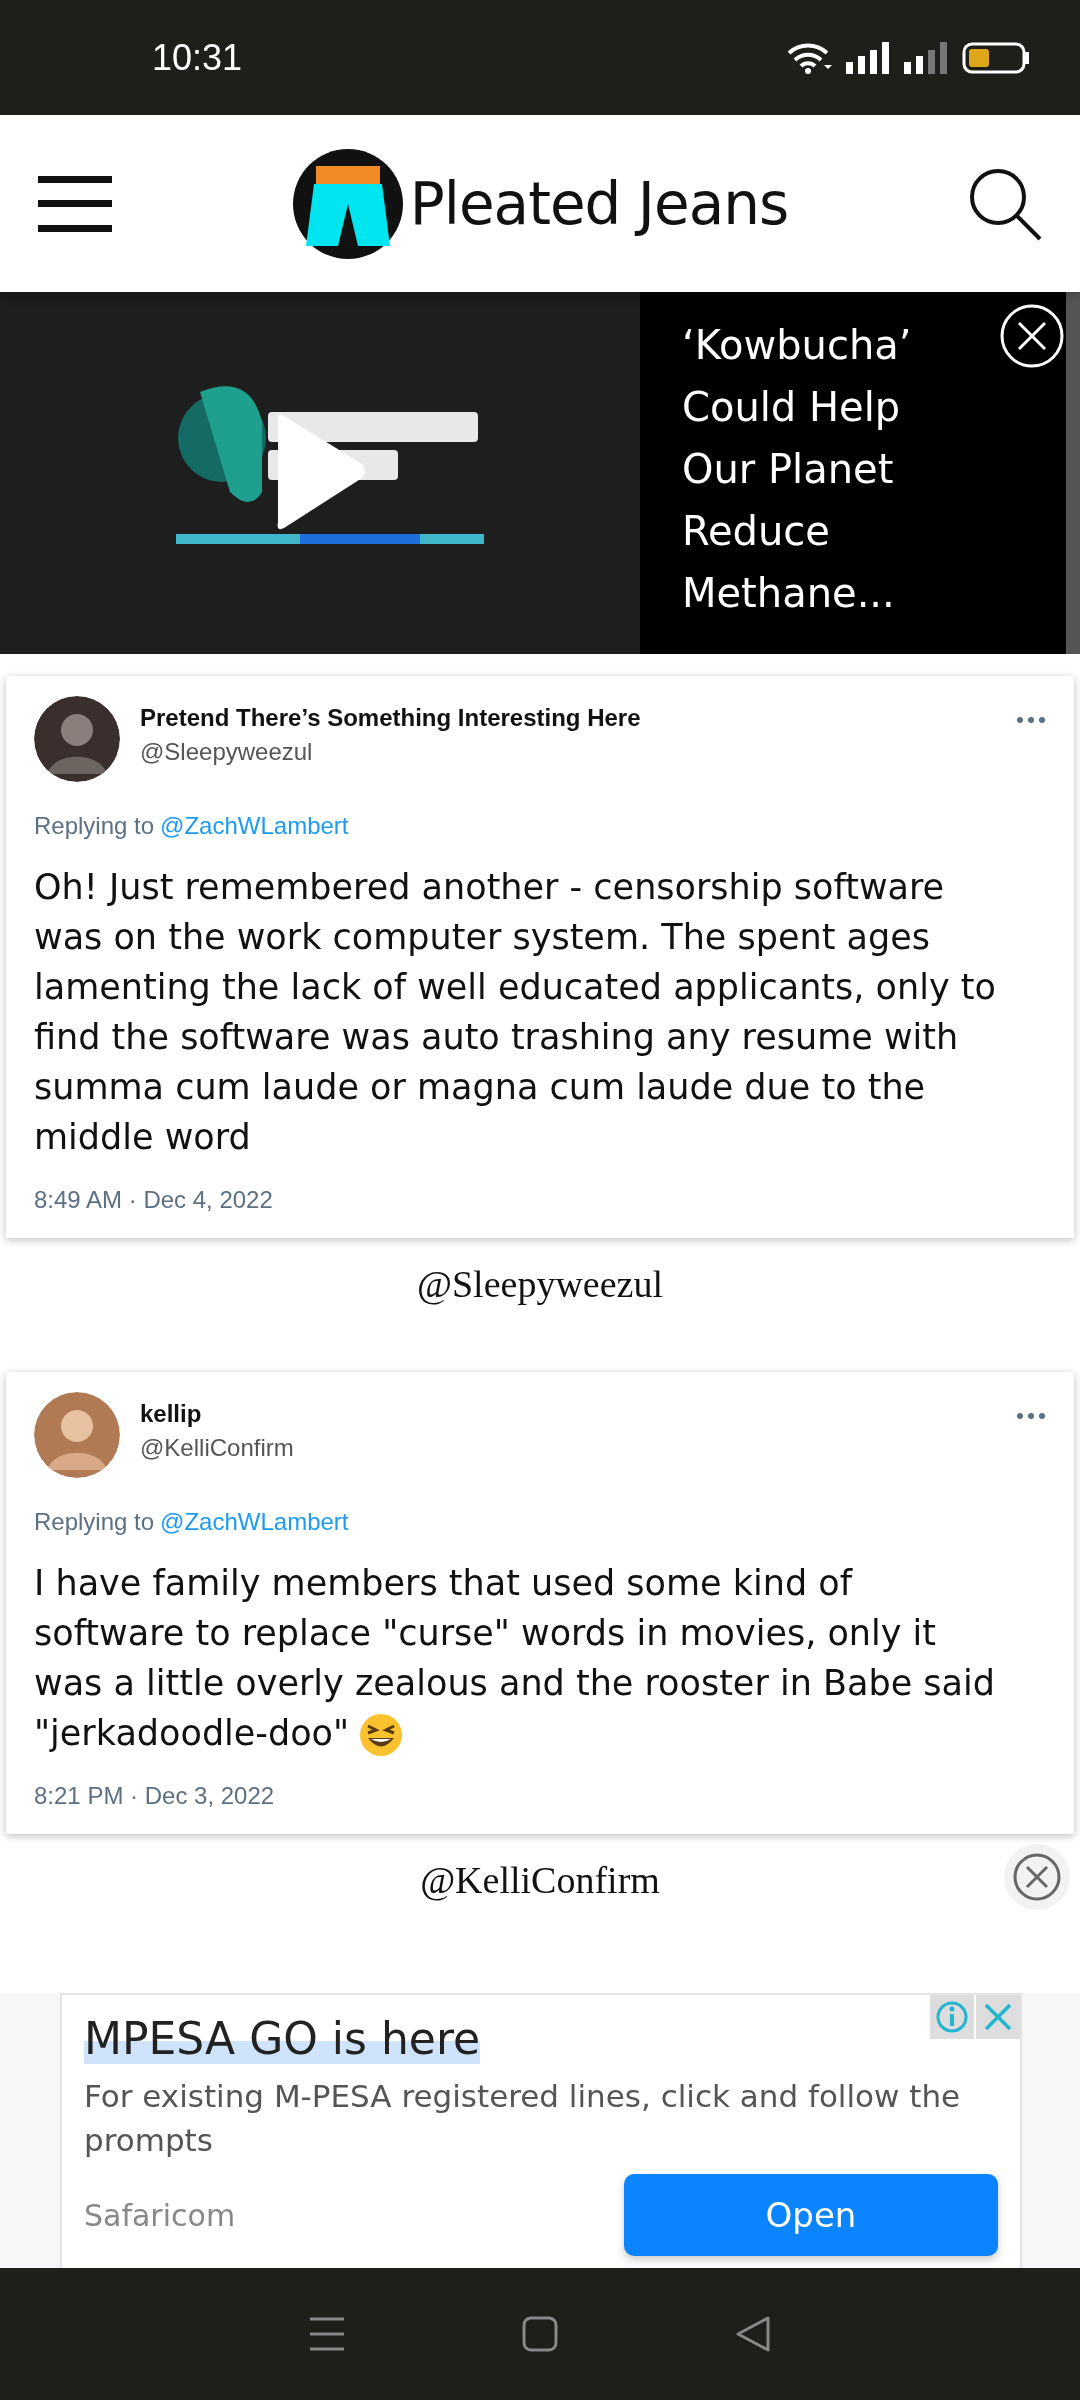 The width and height of the screenshot is (1080, 2400). I want to click on ad-description: For existing M-PESA registered lines, click and follow the prompts, so click(523, 2118).